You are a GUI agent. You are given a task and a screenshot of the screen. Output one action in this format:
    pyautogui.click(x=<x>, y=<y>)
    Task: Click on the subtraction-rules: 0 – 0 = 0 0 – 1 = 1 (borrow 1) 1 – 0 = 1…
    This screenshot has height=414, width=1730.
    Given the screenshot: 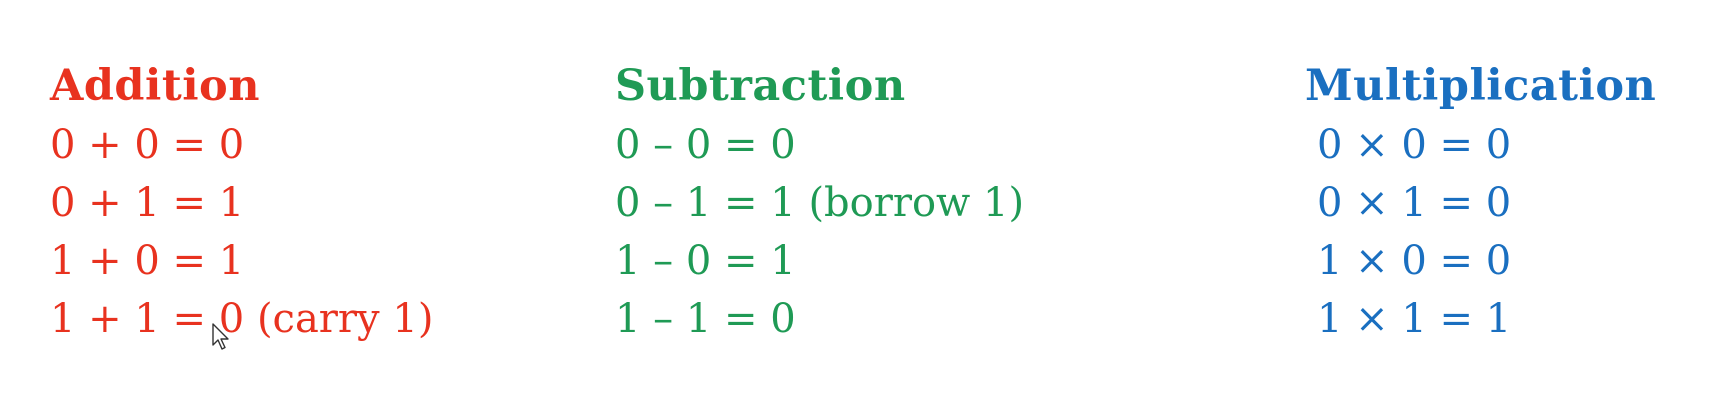 What is the action you would take?
    pyautogui.click(x=819, y=232)
    